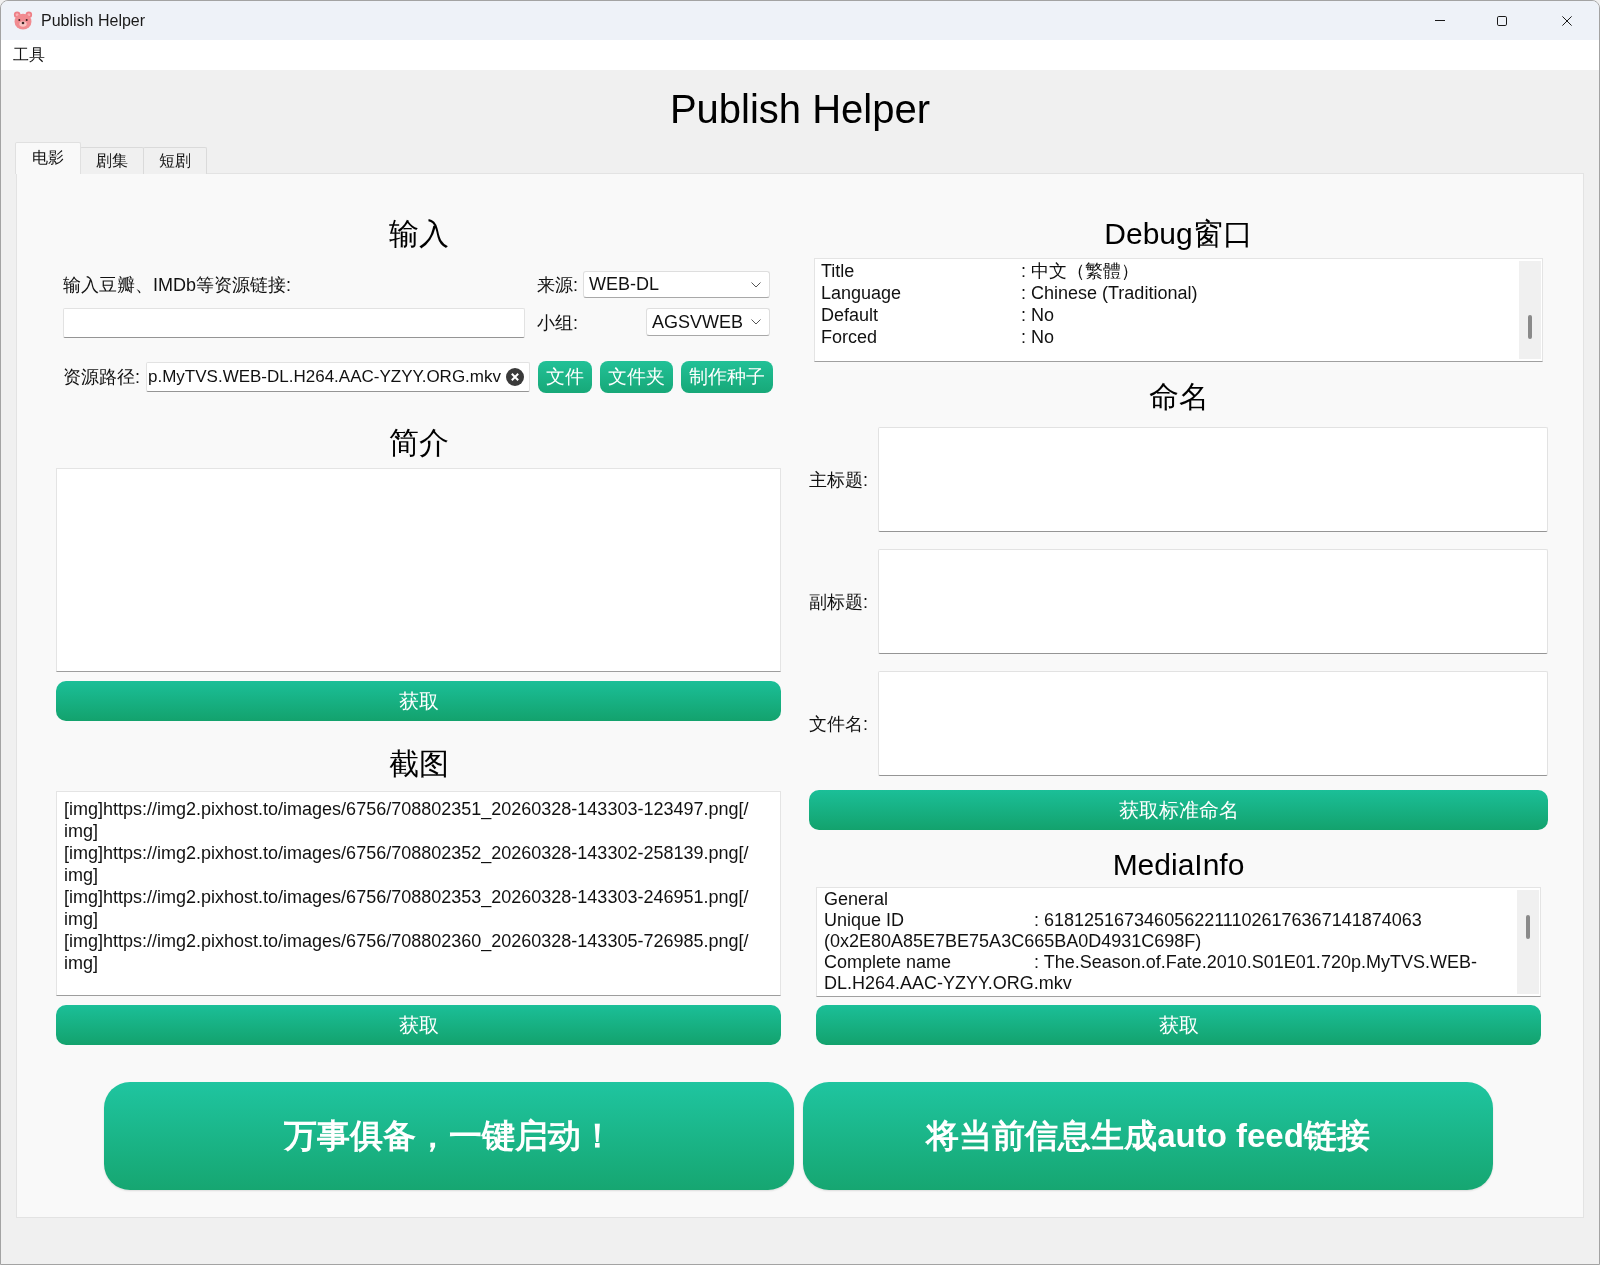 Image resolution: width=1600 pixels, height=1265 pixels. Describe the element at coordinates (1178, 865) in the screenshot. I see `section-heading: MediaInfo` at that location.